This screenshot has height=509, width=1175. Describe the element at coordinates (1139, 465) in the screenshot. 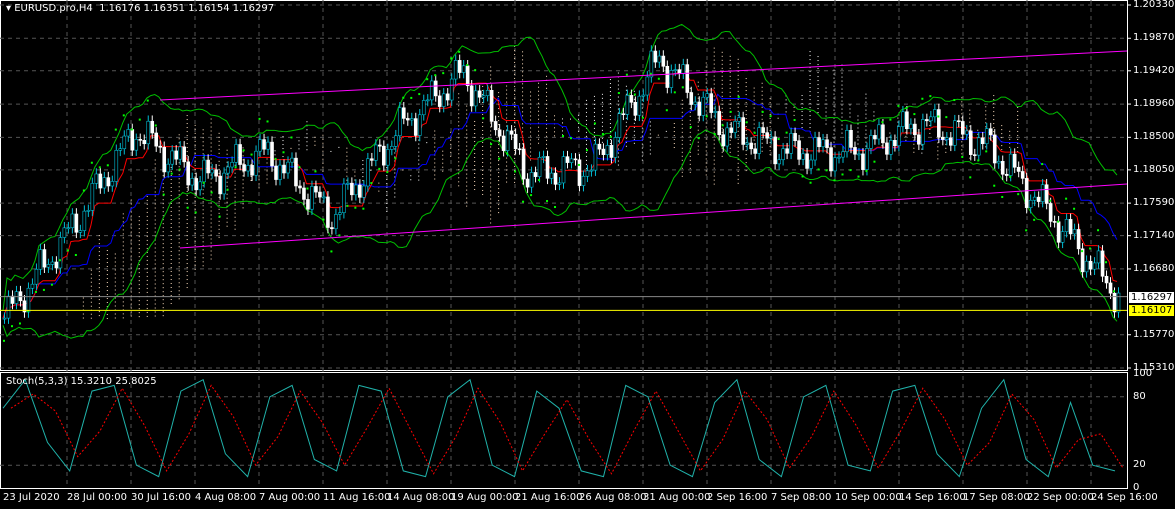

I see `stoch-axis-label: 20` at that location.